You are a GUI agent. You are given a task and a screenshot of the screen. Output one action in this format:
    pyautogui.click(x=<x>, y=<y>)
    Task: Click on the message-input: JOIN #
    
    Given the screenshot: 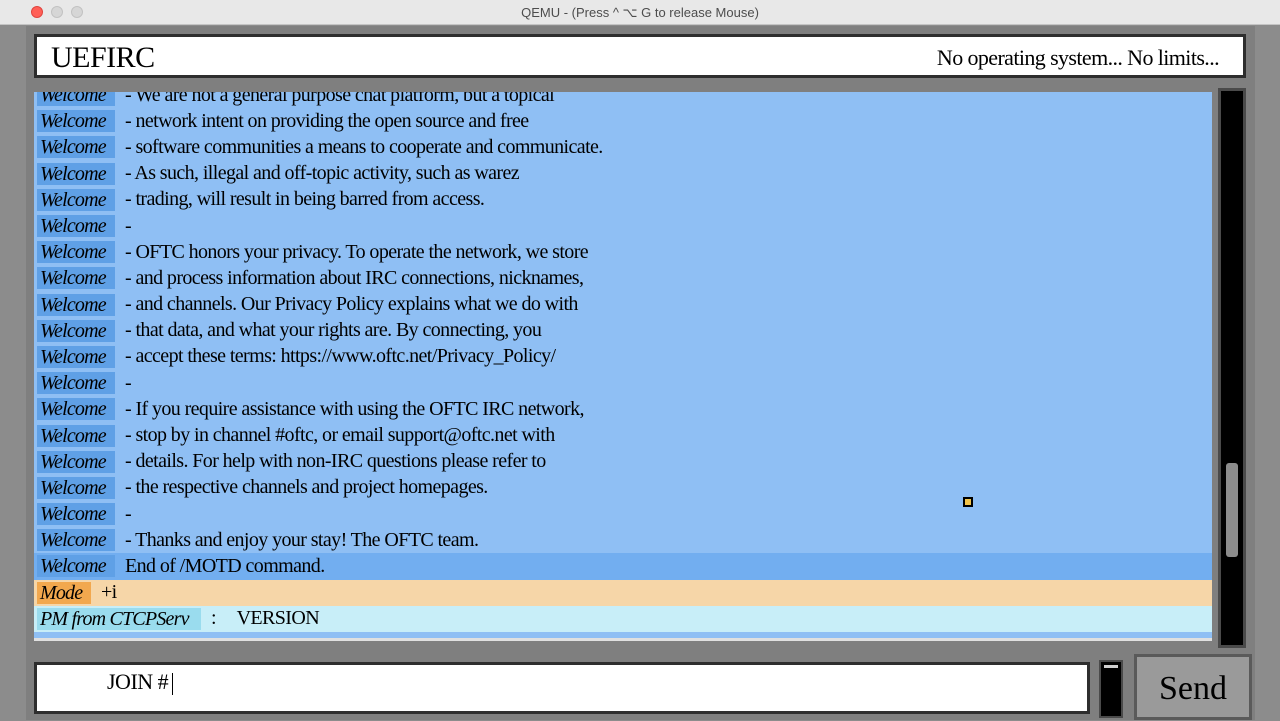 What is the action you would take?
    pyautogui.click(x=562, y=688)
    